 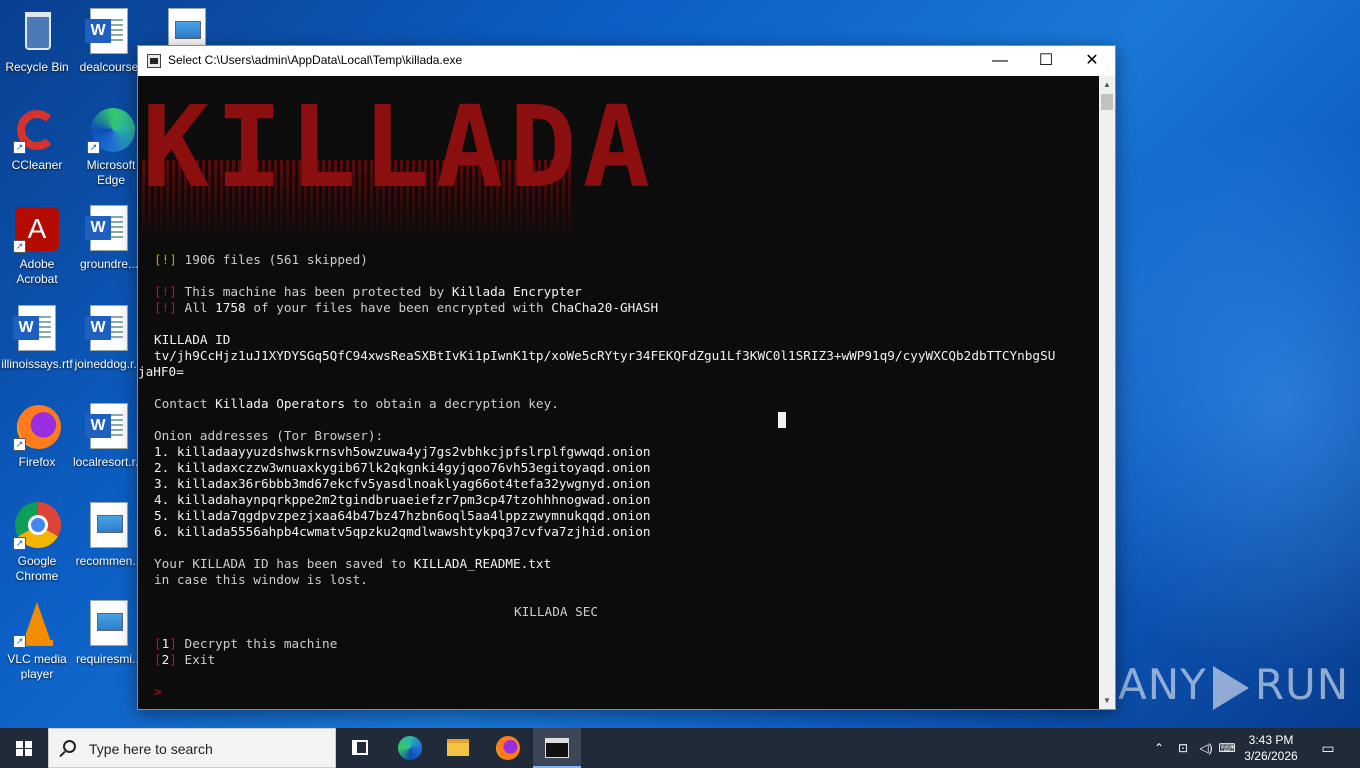 I want to click on killada-ascii-banner: KILLADA, so click(x=396, y=164).